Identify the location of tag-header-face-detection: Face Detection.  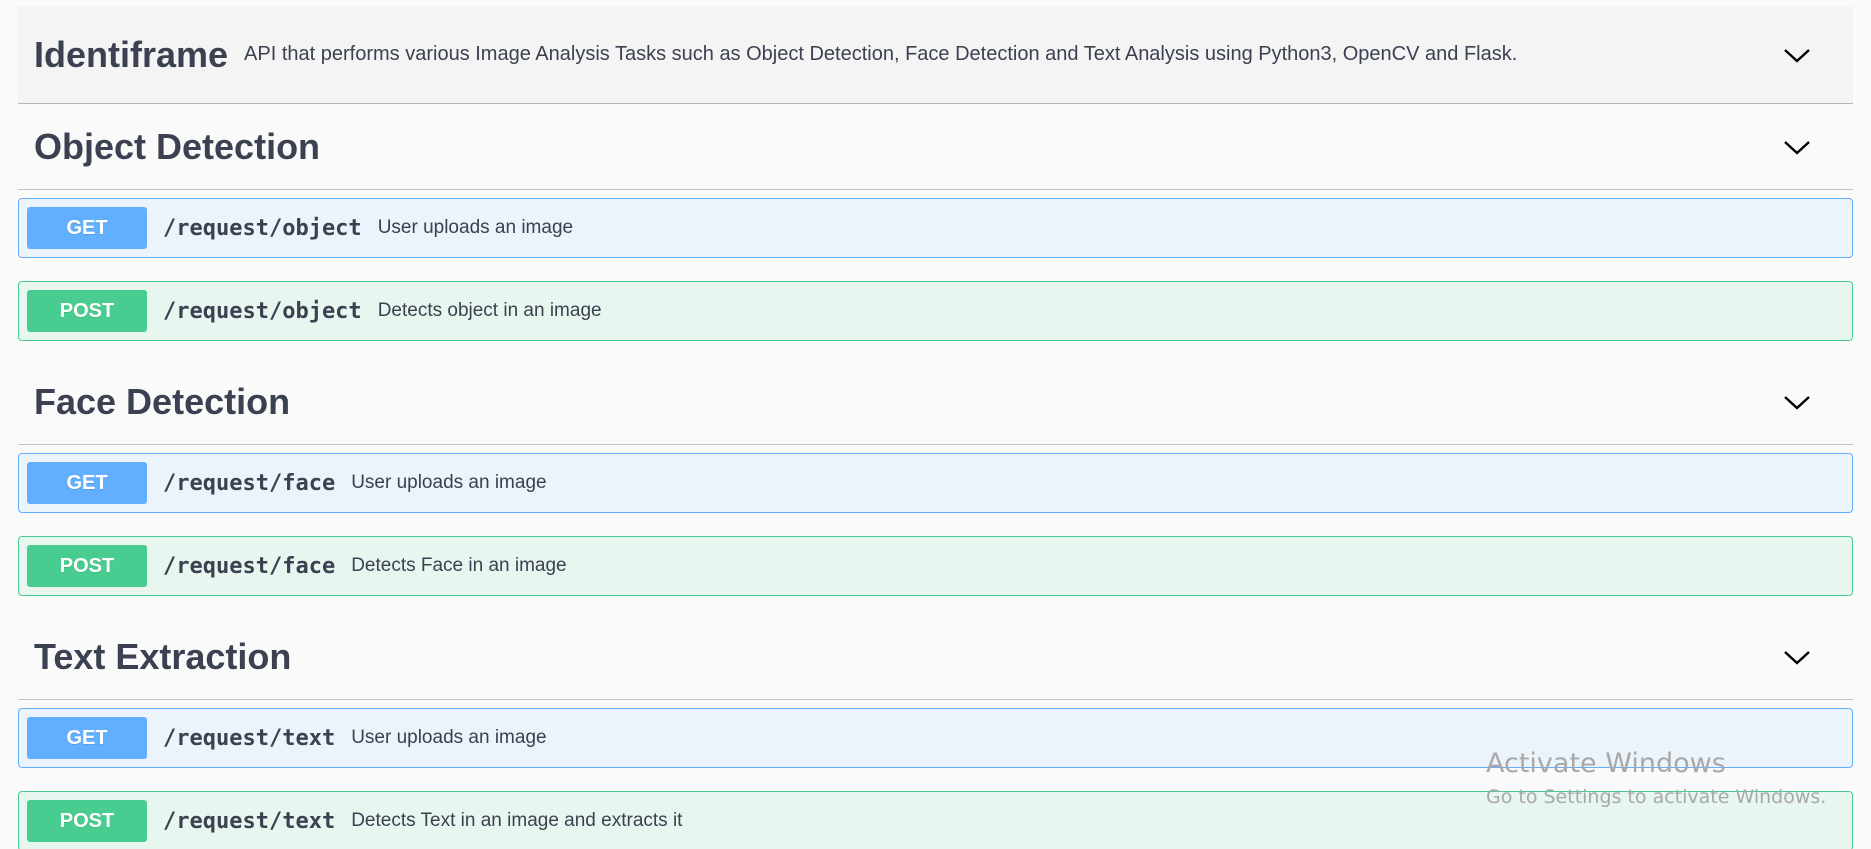
(935, 402).